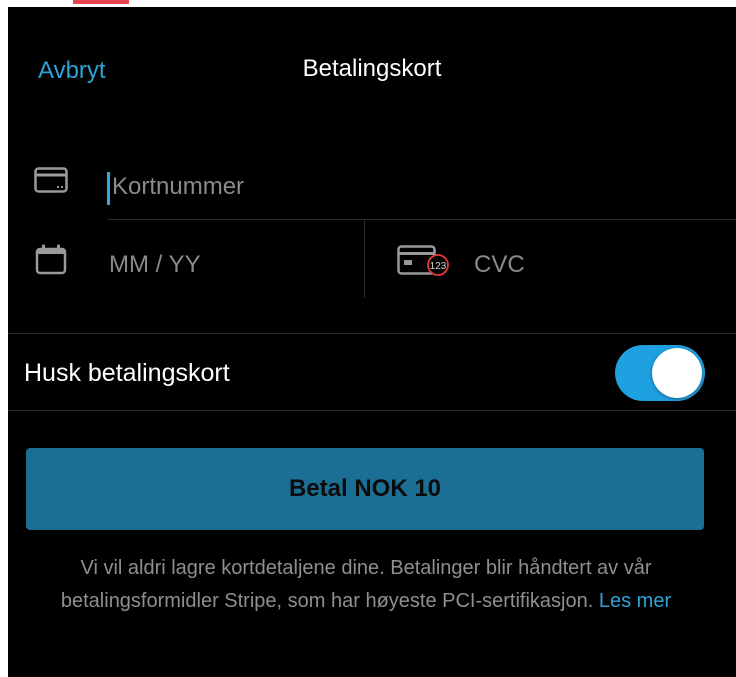  What do you see at coordinates (425, 261) in the screenshot?
I see `card-cvc-icon: 123` at bounding box center [425, 261].